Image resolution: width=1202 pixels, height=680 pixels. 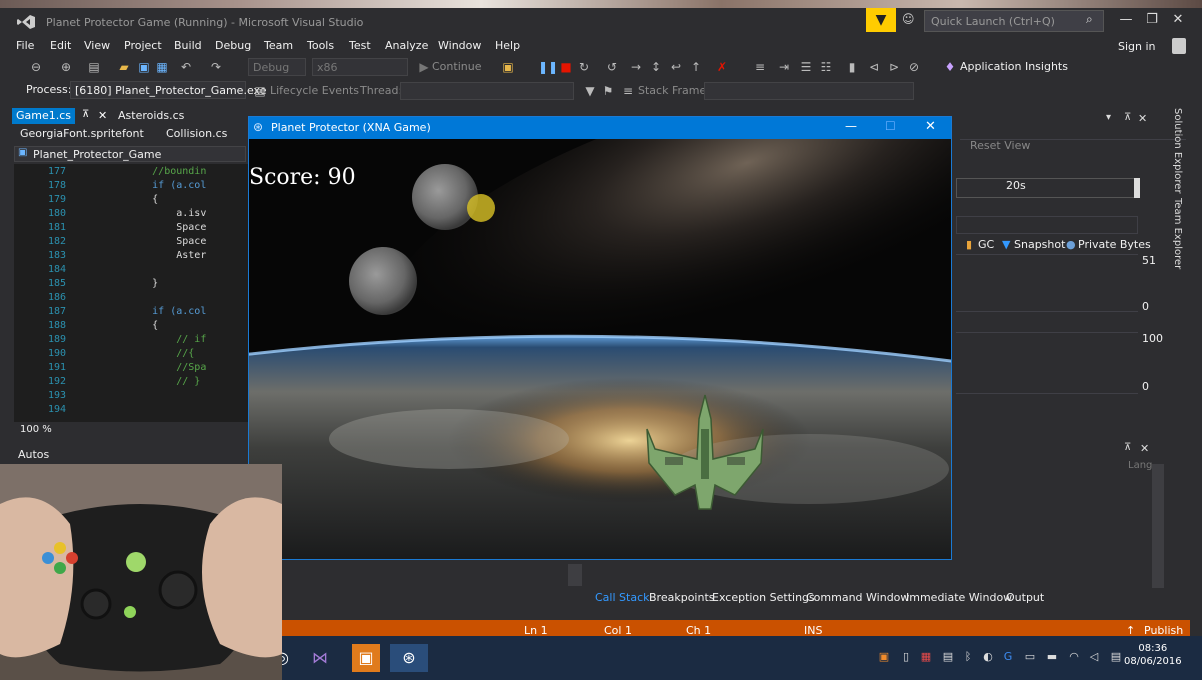 What do you see at coordinates (487, 91) in the screenshot?
I see `thread-dropdown` at bounding box center [487, 91].